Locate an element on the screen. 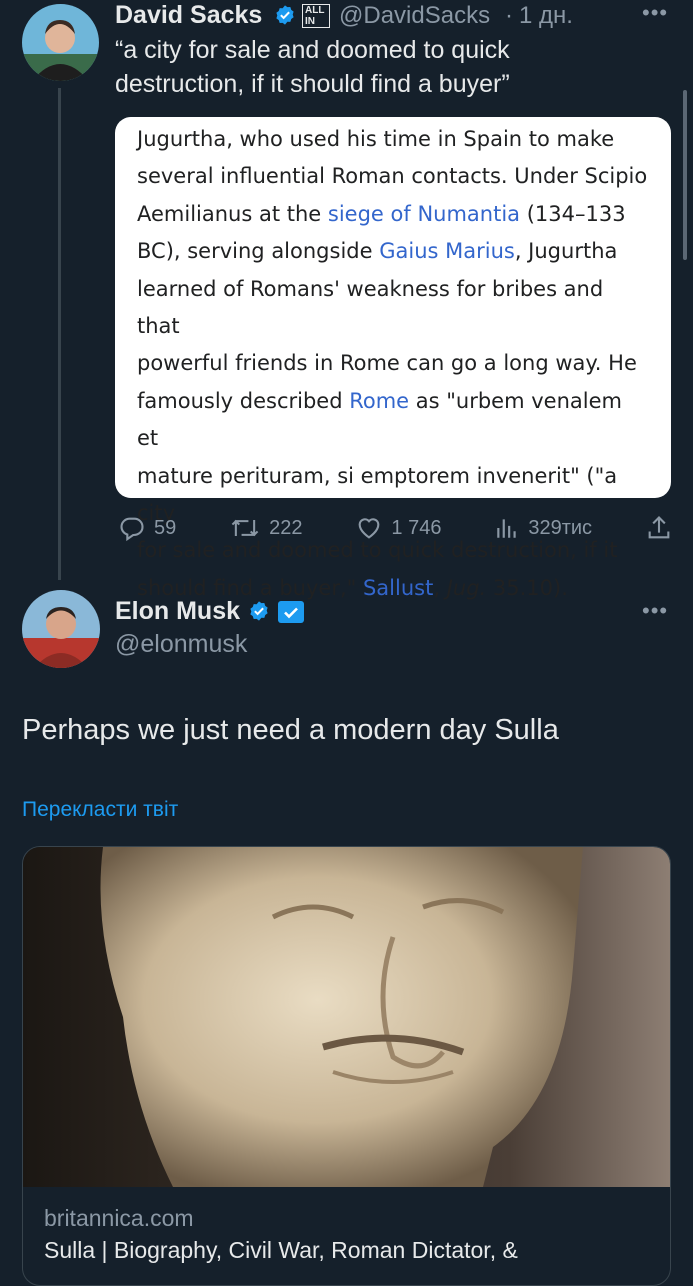 The height and width of the screenshot is (1286, 693). tweet-timestamp: 1 дн. is located at coordinates (546, 16).